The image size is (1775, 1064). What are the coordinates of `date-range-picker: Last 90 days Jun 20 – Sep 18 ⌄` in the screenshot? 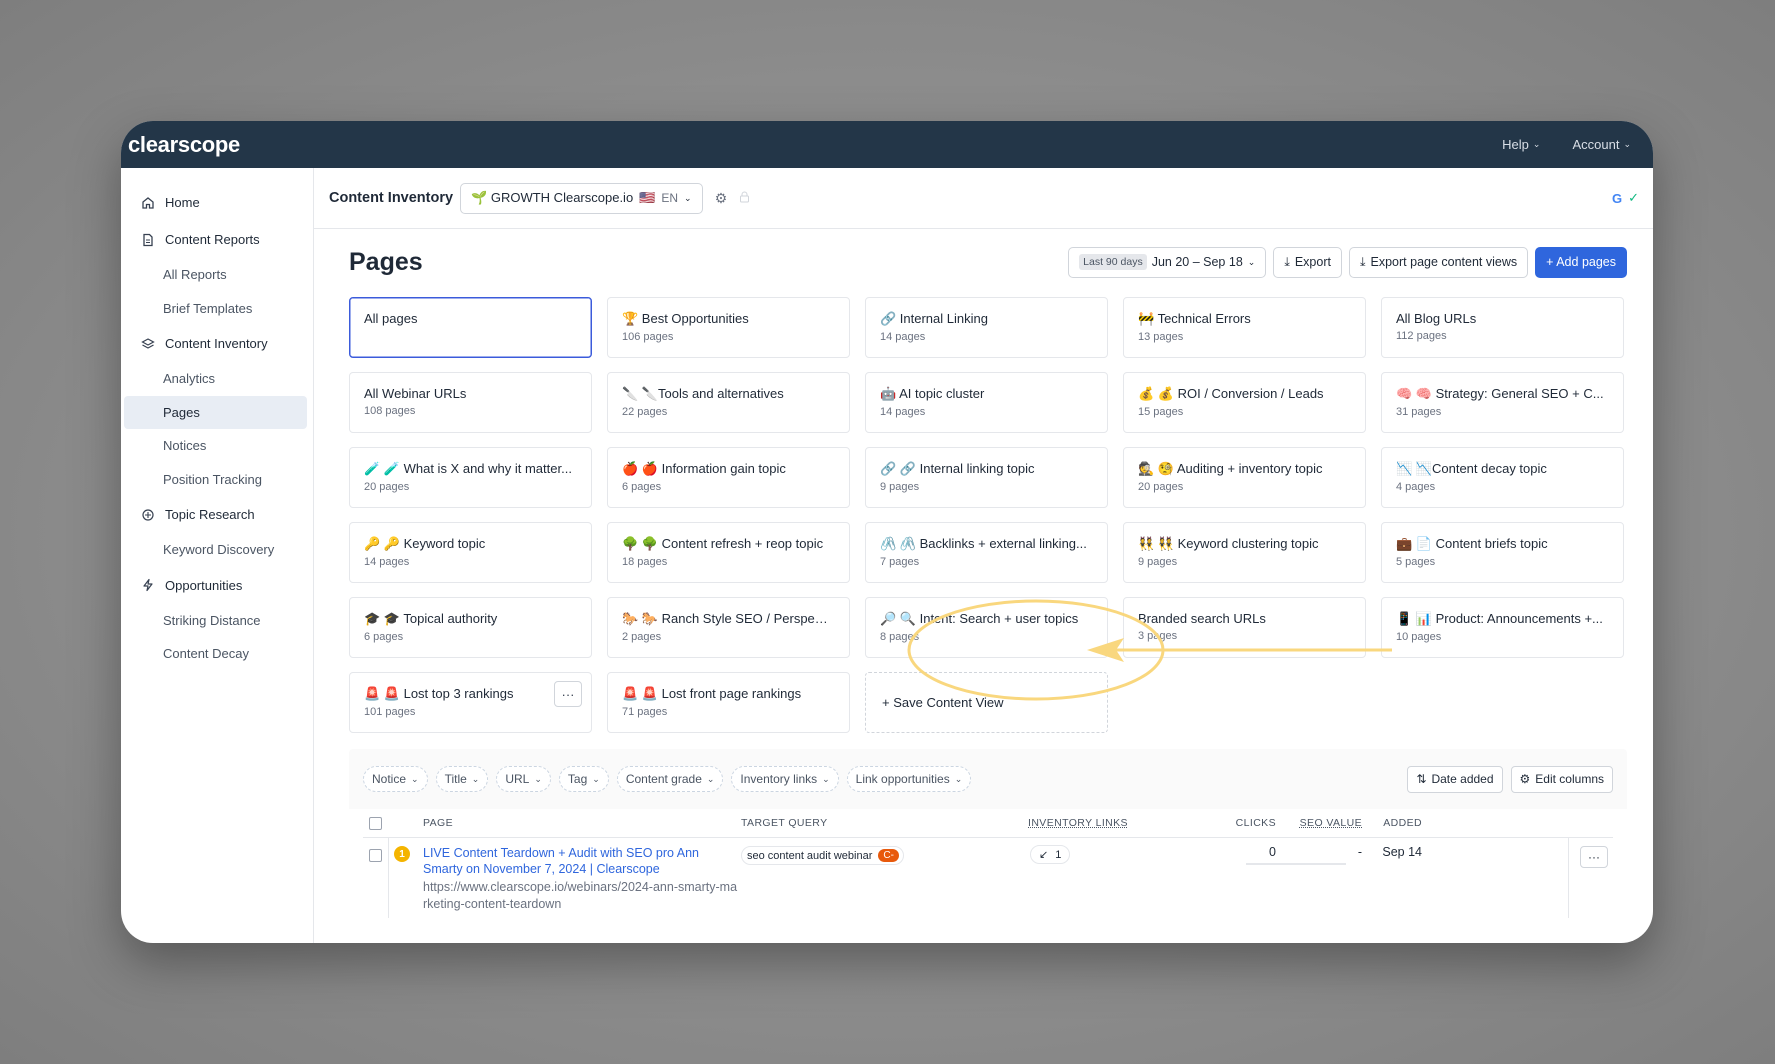 It's located at (1167, 262).